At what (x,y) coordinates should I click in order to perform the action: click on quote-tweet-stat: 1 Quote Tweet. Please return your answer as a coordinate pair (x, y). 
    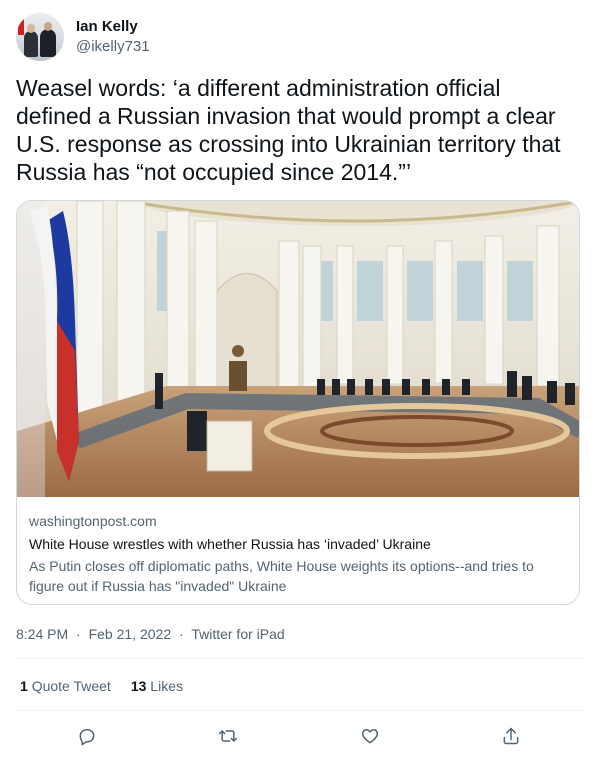
    Looking at the image, I should click on (65, 686).